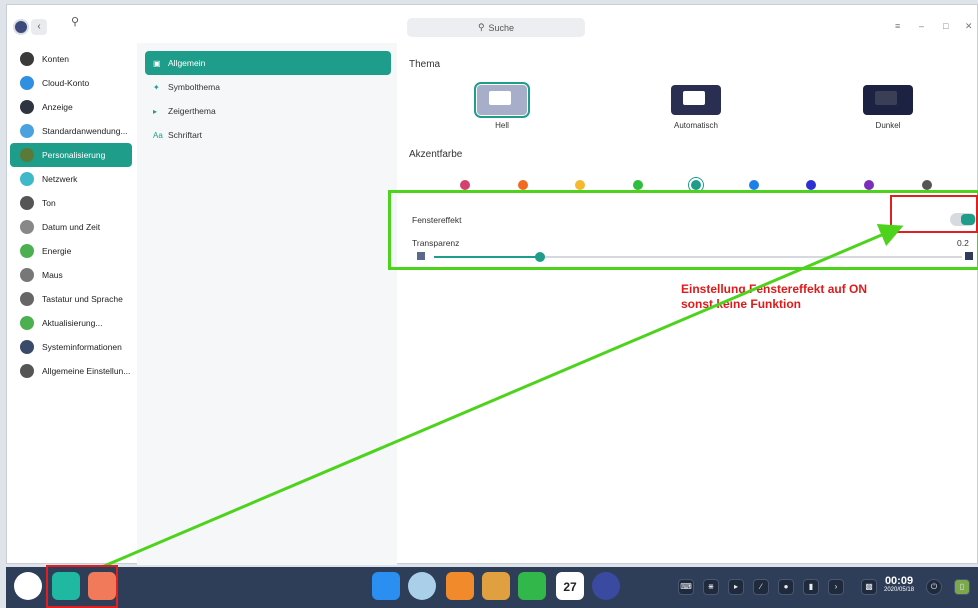 This screenshot has width=978, height=608. Describe the element at coordinates (811, 587) in the screenshot. I see `battery-tray-icon: ▮` at that location.